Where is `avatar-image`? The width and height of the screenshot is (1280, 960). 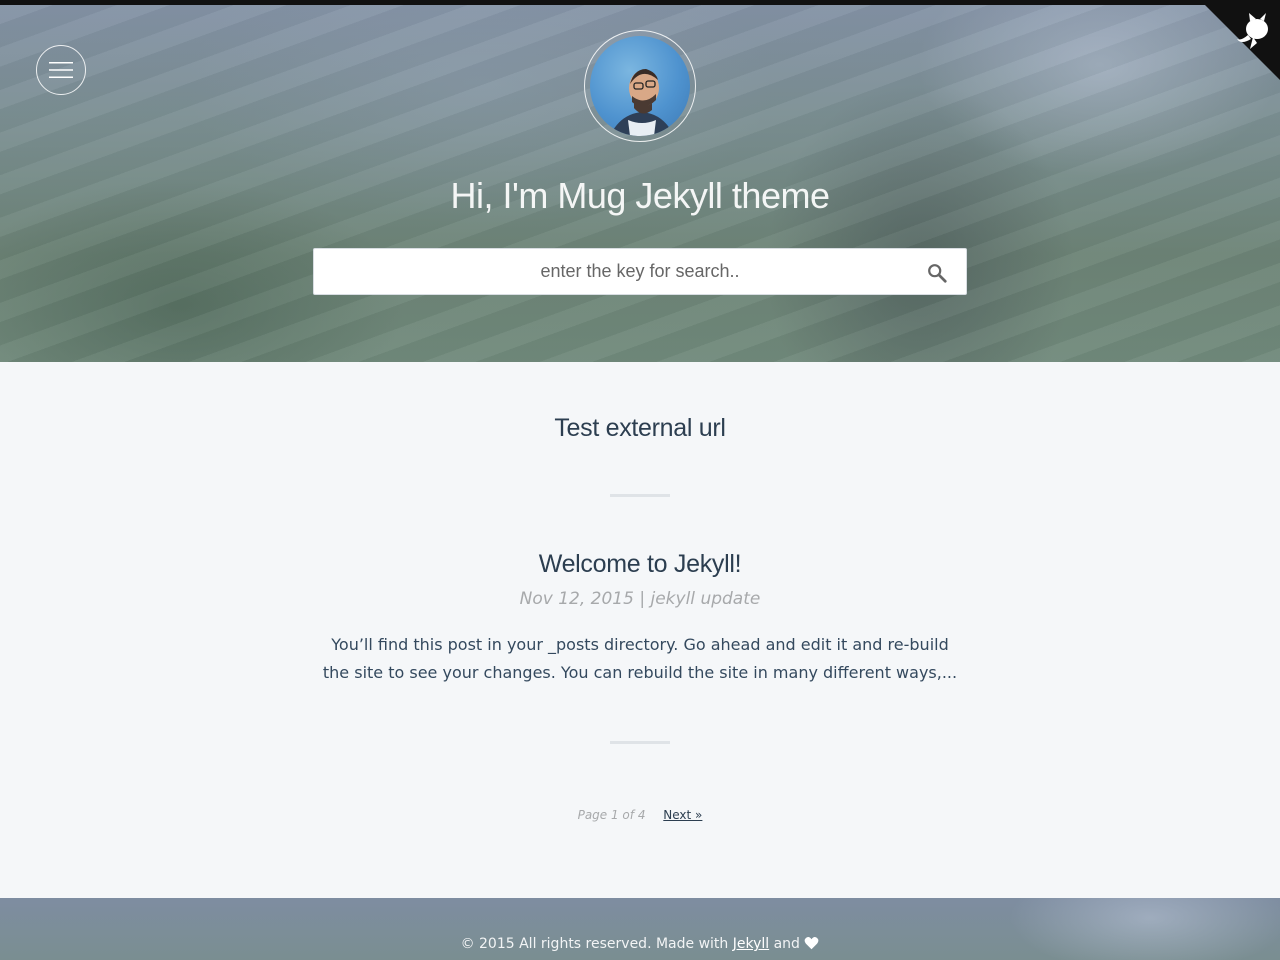 avatar-image is located at coordinates (640, 86).